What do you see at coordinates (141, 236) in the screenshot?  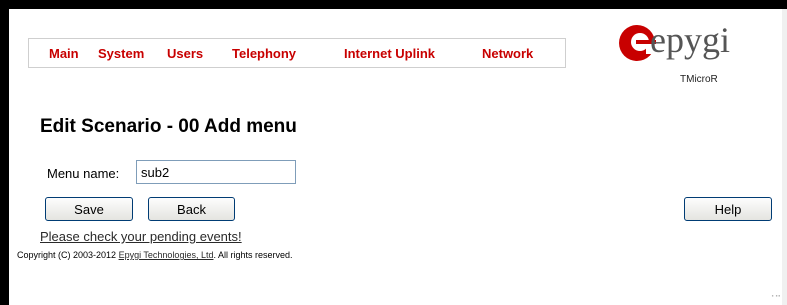 I see `pending-events-link: Please check your pending events!` at bounding box center [141, 236].